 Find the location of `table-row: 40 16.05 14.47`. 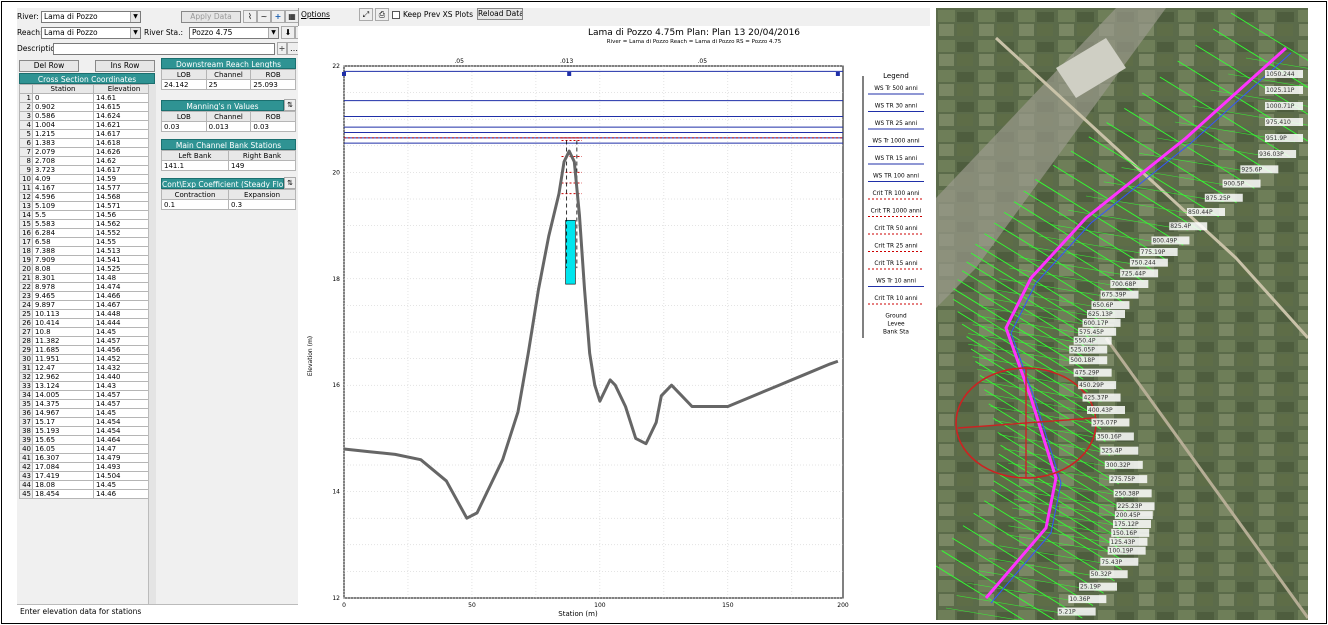

table-row: 40 16.05 14.47 is located at coordinates (87, 449).